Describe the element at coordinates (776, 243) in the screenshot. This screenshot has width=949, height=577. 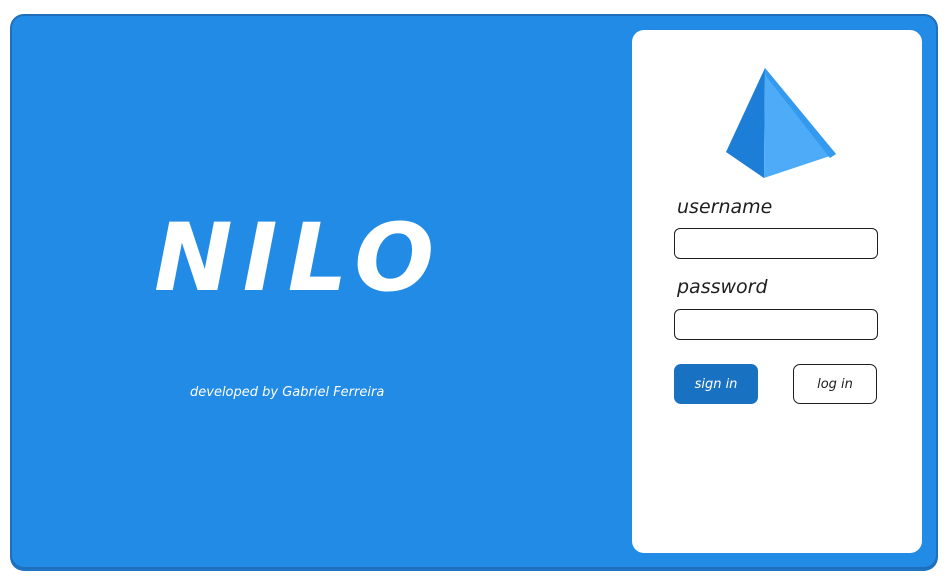
I see `username-field` at that location.